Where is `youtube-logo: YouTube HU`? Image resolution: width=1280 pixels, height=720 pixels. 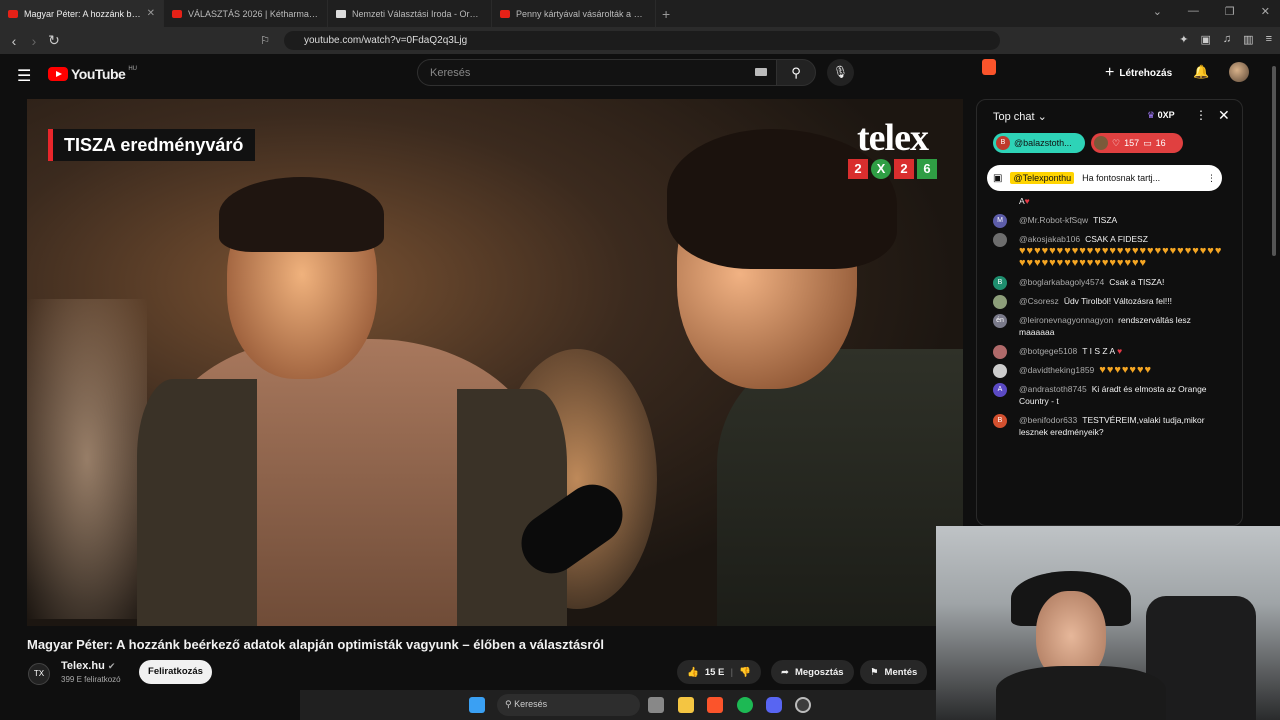
youtube-logo: YouTube HU is located at coordinates (92, 74).